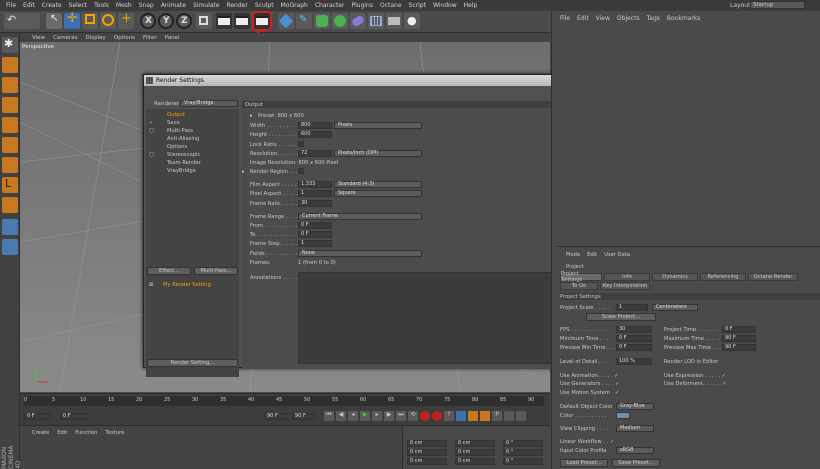  What do you see at coordinates (10, 145) in the screenshot?
I see `edges-mode-button` at bounding box center [10, 145].